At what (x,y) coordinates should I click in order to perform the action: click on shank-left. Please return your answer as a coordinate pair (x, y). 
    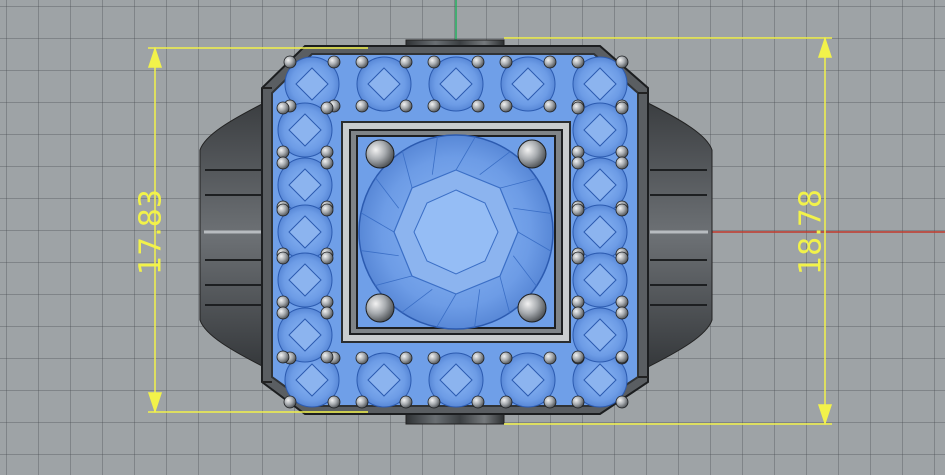
    Looking at the image, I should click on (235, 235).